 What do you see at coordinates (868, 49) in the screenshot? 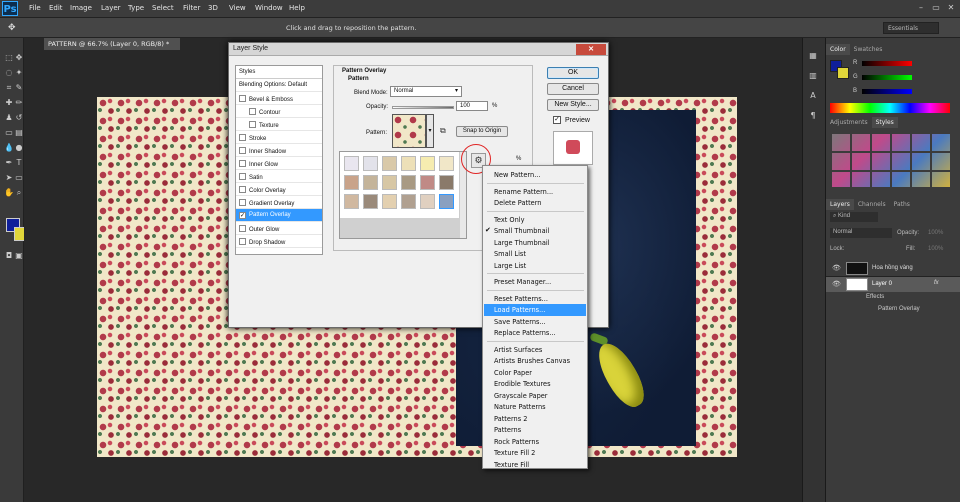
I see `tab-swatches: Swatches` at bounding box center [868, 49].